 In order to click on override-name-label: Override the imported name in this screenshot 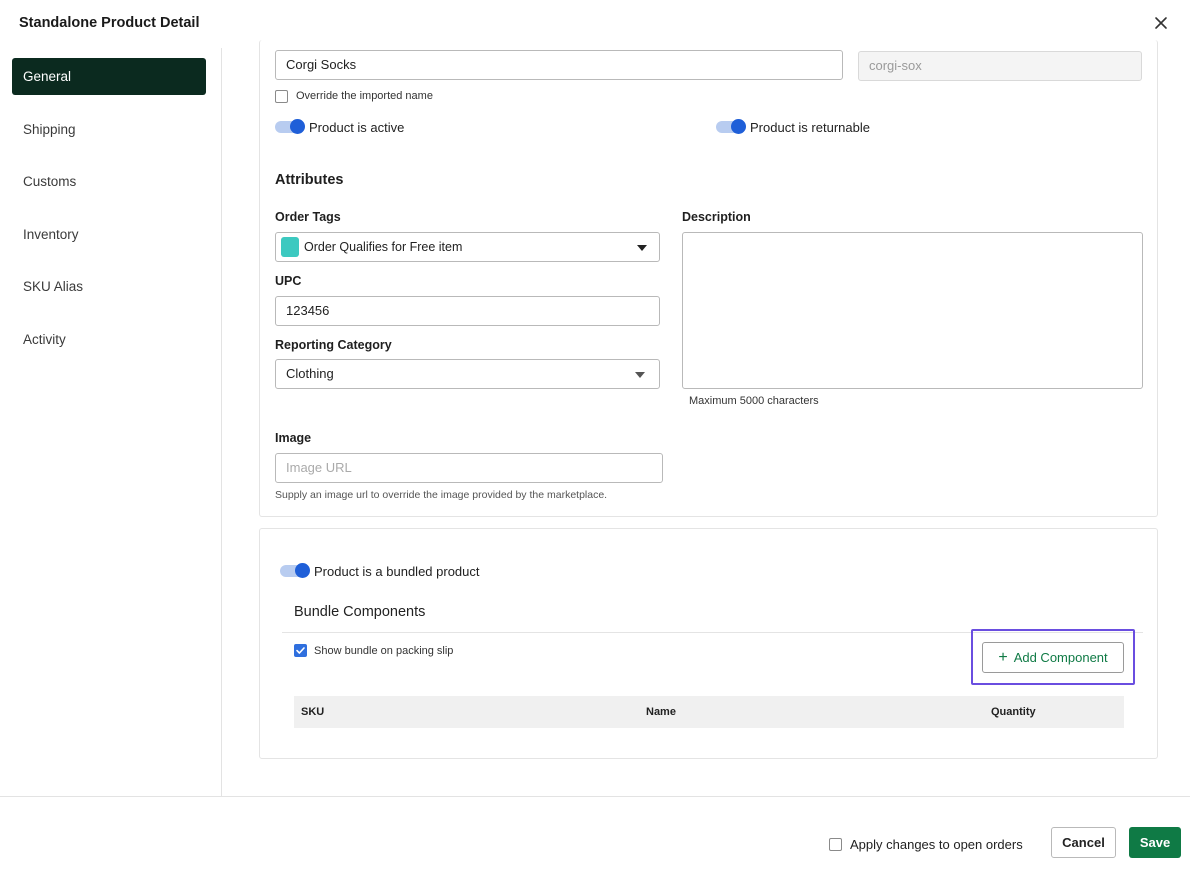, I will do `click(364, 96)`.